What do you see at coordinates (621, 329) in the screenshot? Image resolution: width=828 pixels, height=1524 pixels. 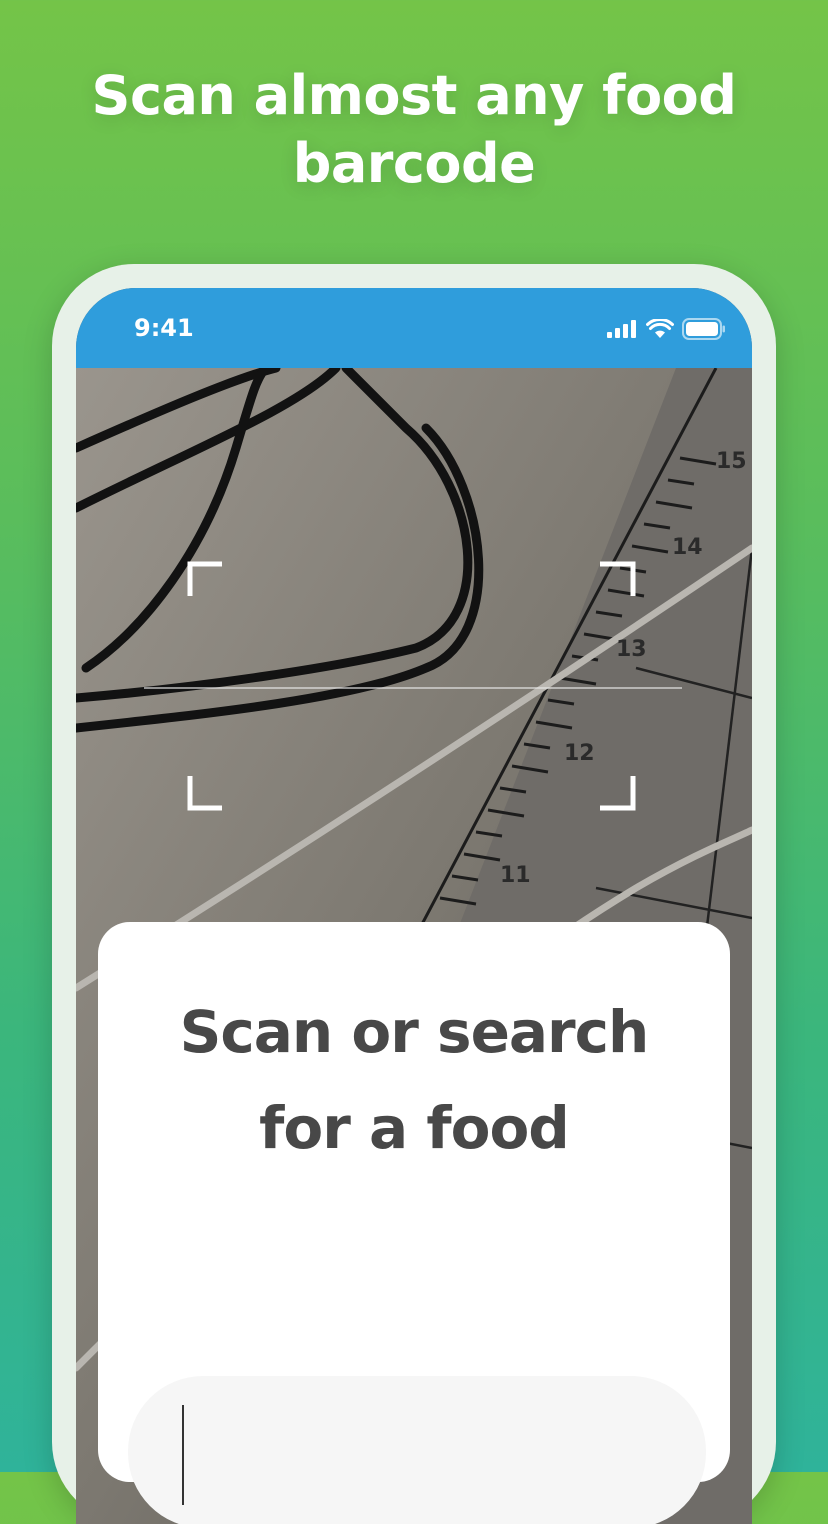 I see `cellular-signal-icon` at bounding box center [621, 329].